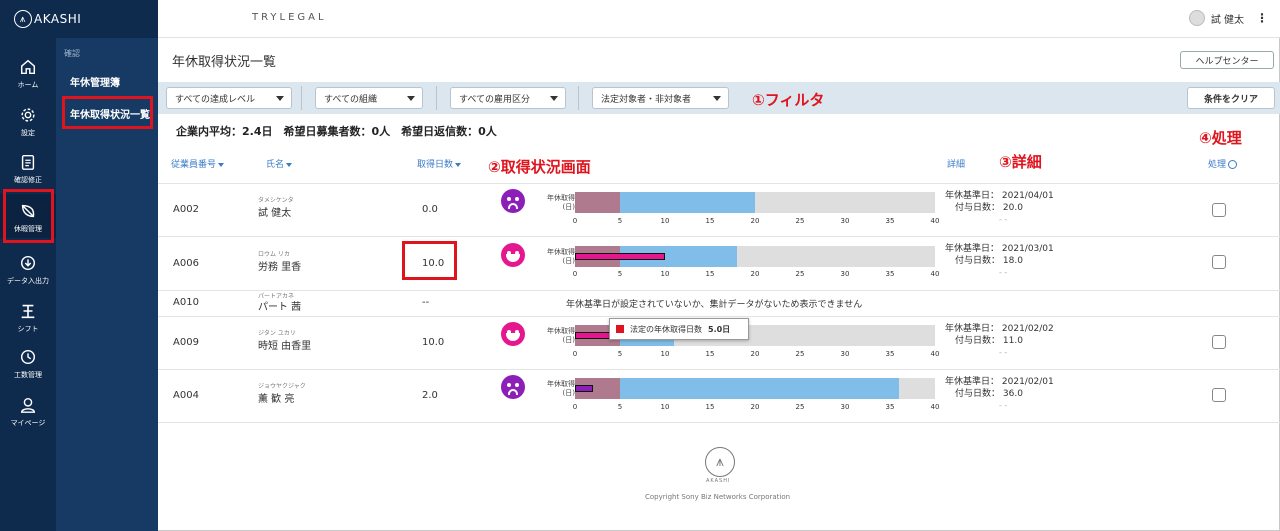 The image size is (1280, 531). Describe the element at coordinates (186, 395) in the screenshot. I see `employee-id: A004` at that location.